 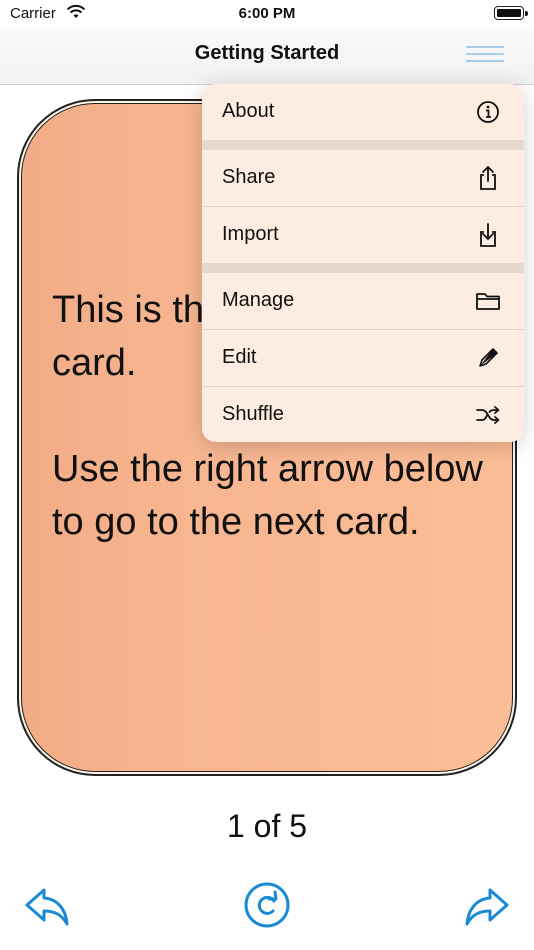 I want to click on shuffle-icon, so click(x=488, y=415).